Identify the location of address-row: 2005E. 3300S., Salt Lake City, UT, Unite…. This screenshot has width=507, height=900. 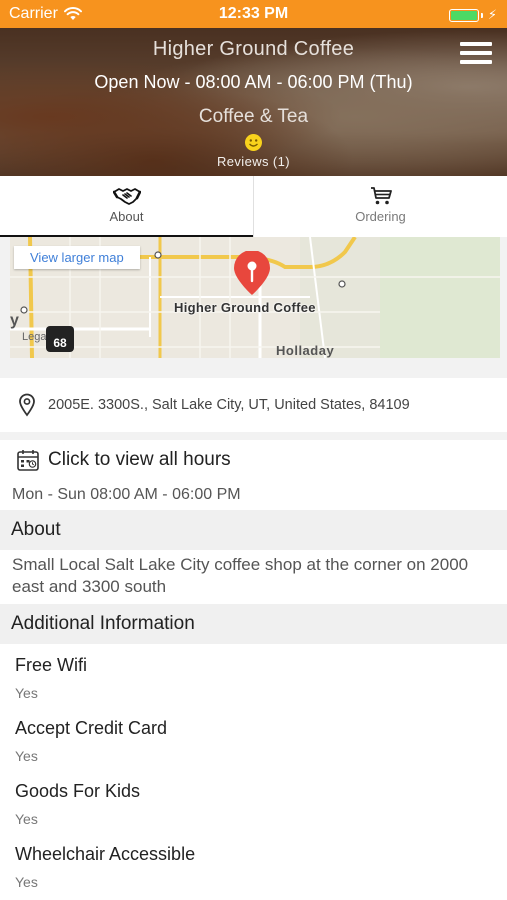
(253, 405).